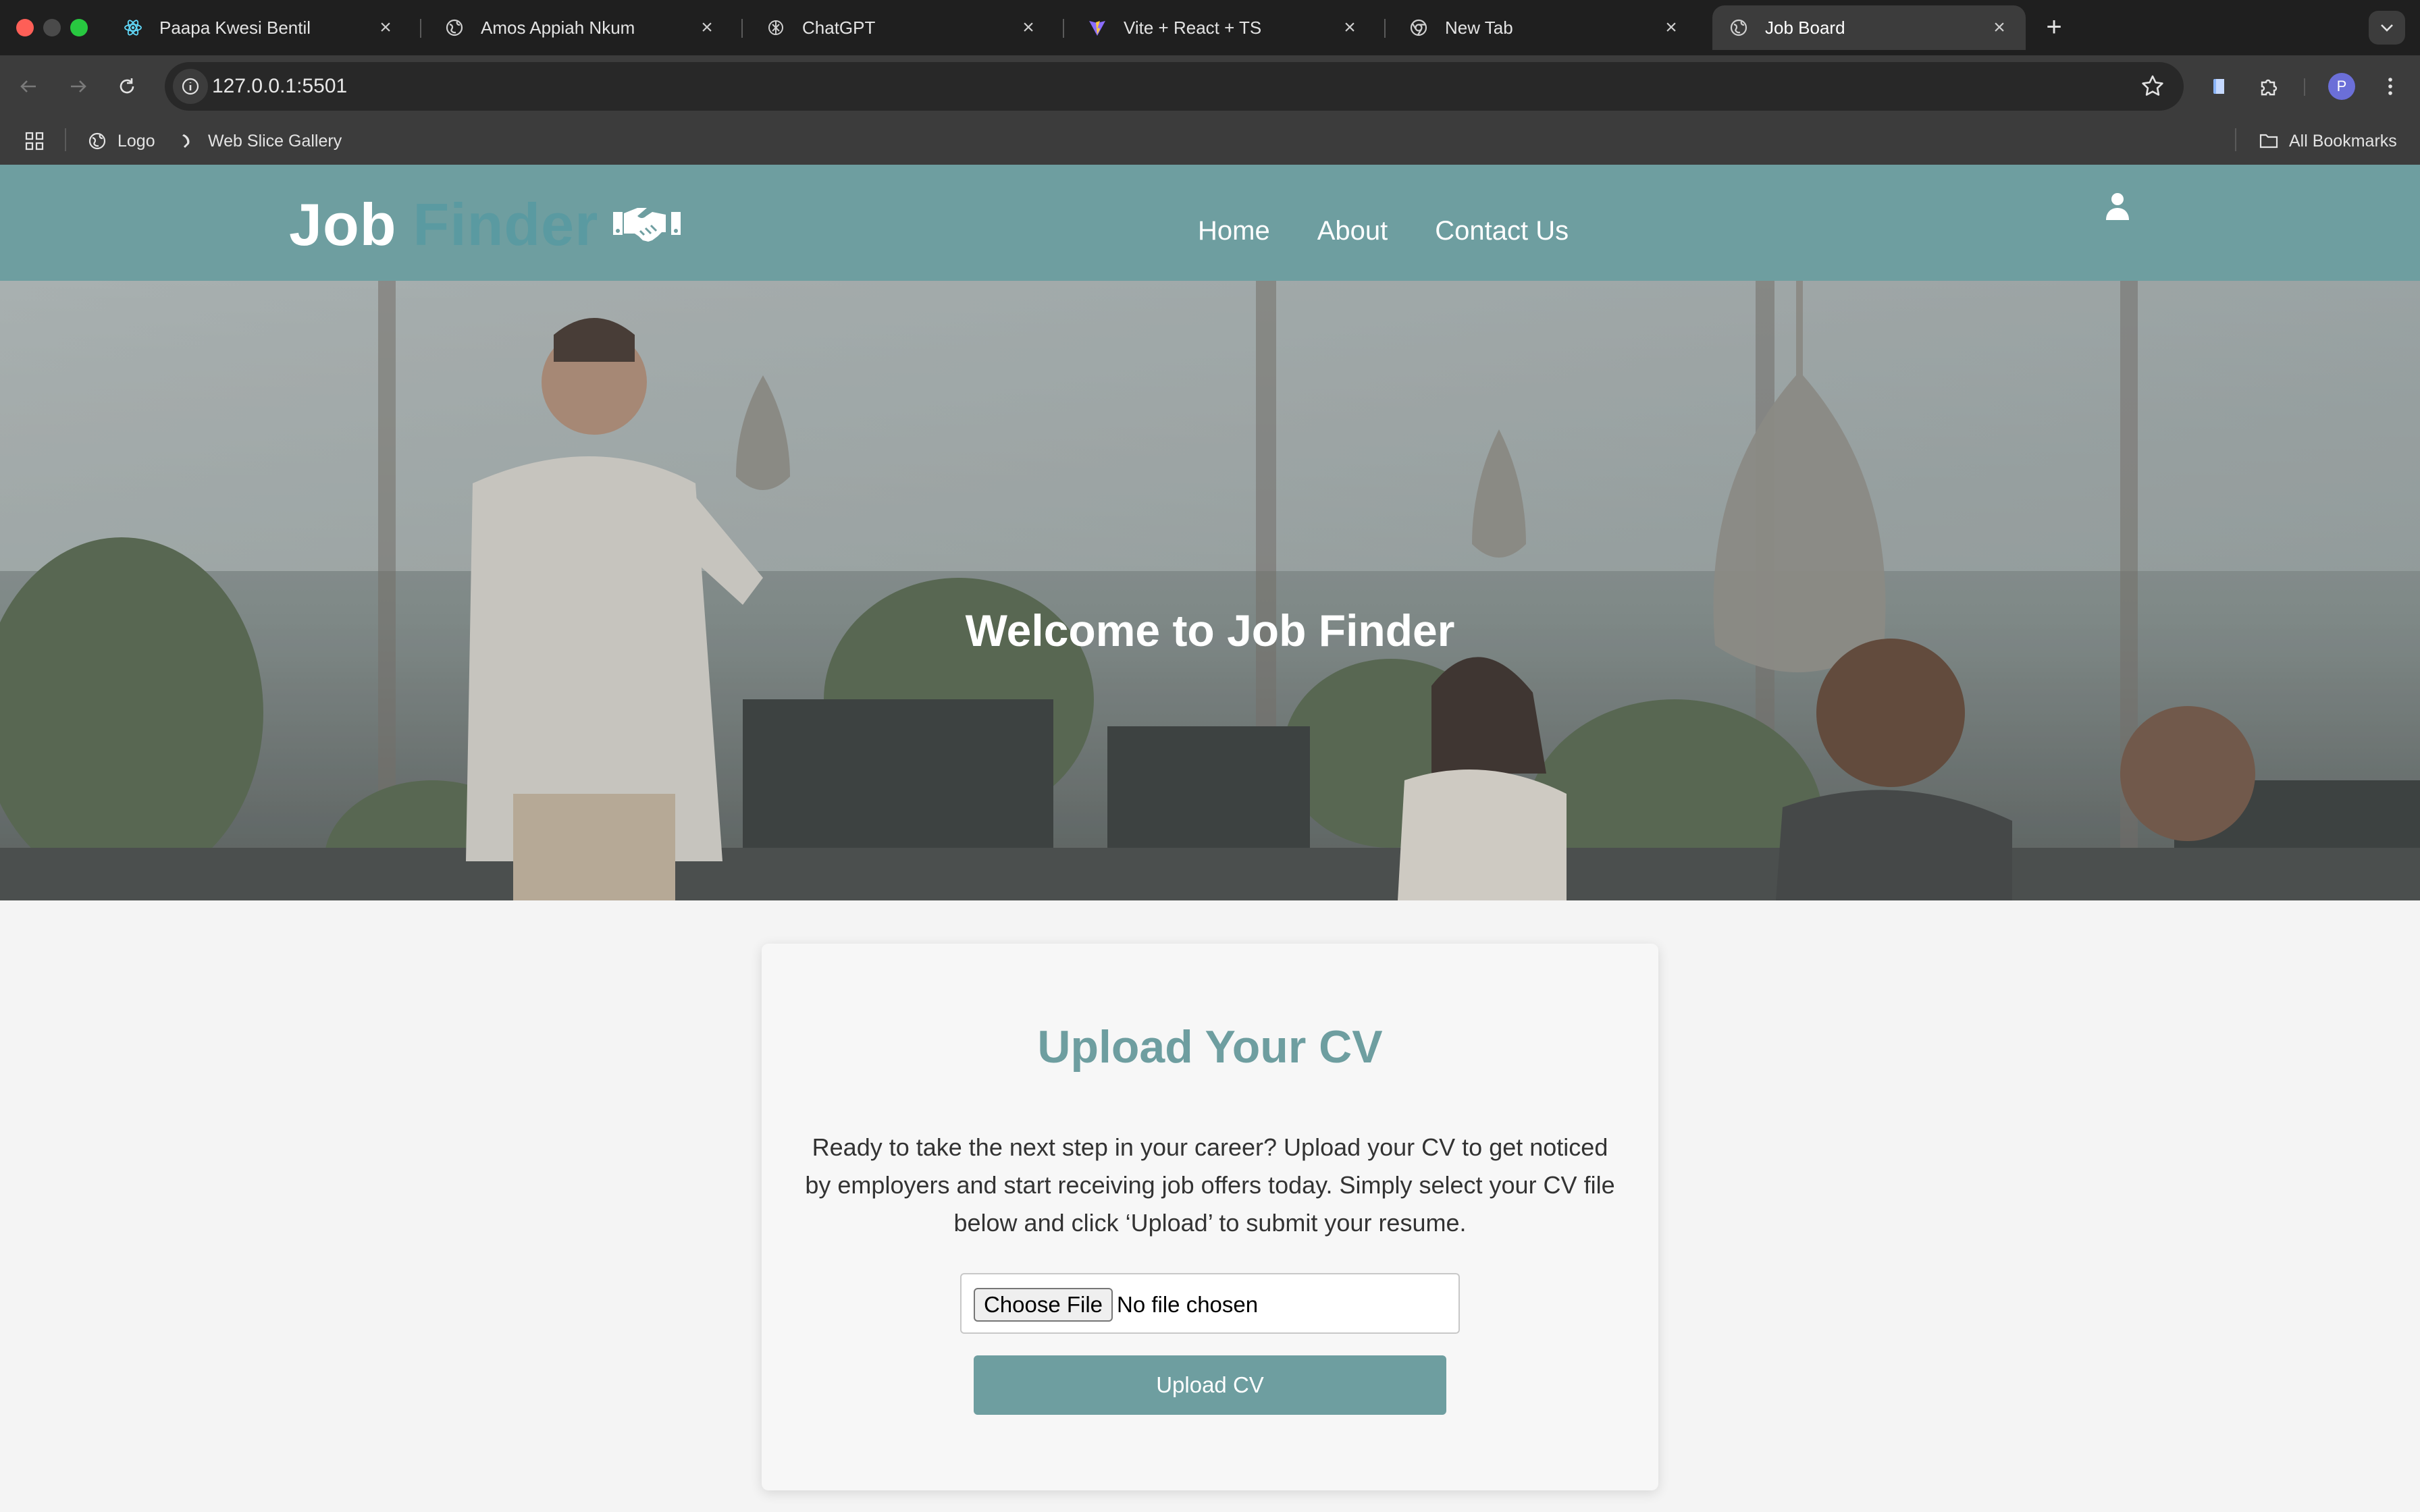 Image resolution: width=2420 pixels, height=1512 pixels. What do you see at coordinates (79, 27) in the screenshot?
I see `window-zoom-button` at bounding box center [79, 27].